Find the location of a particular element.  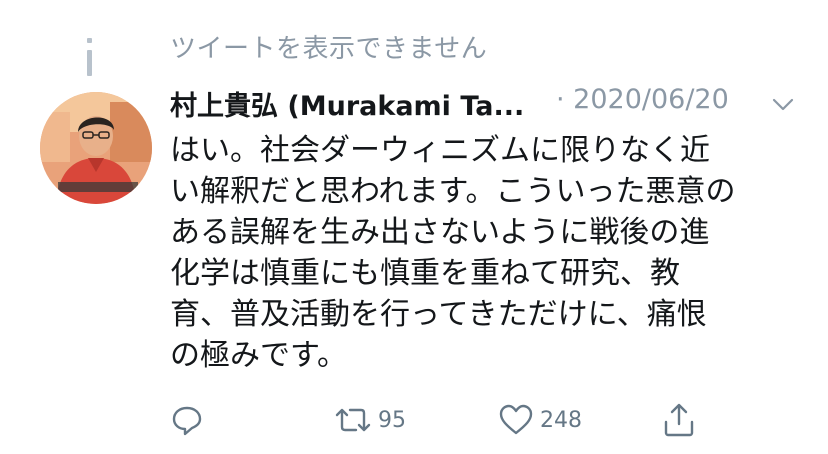

share-button is located at coordinates (679, 420).